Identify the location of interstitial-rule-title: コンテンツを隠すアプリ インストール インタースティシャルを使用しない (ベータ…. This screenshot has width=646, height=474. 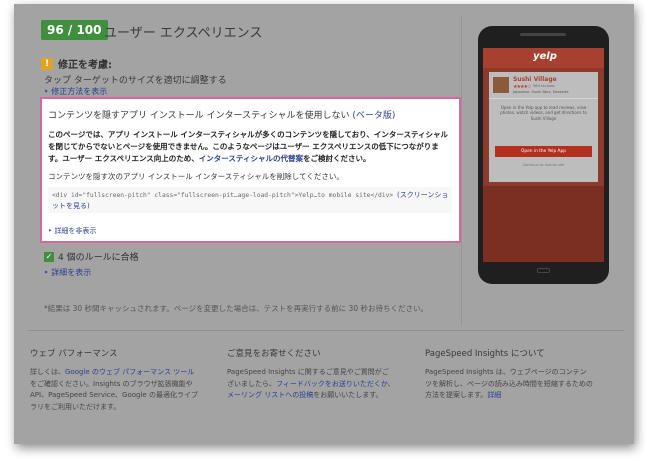
(221, 114).